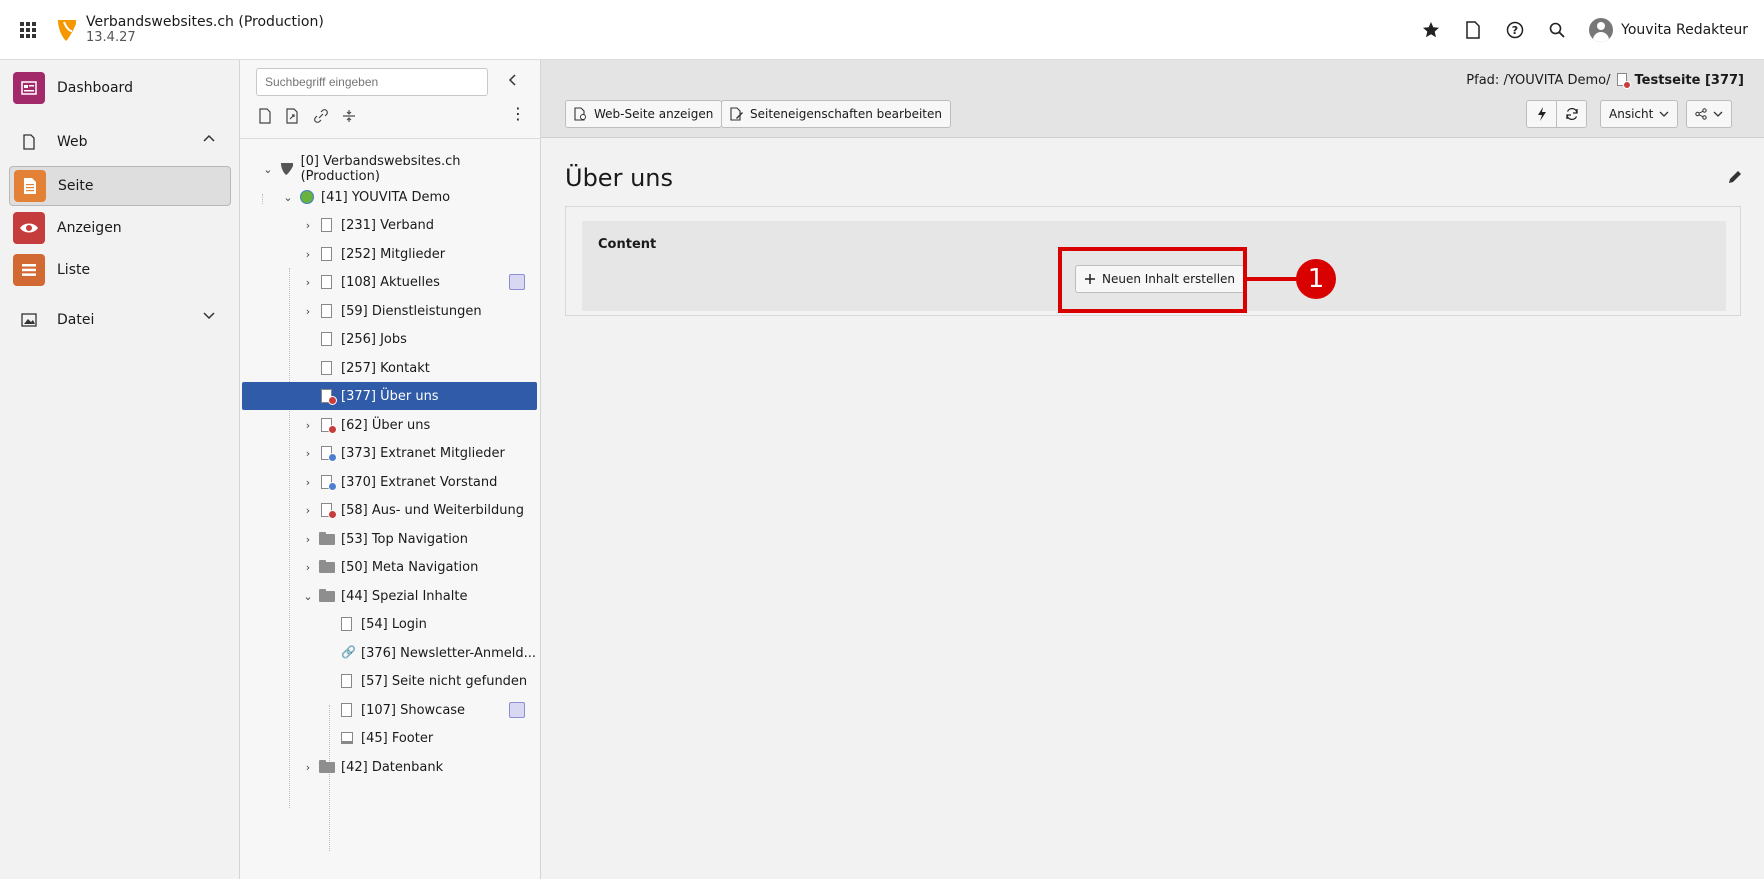  Describe the element at coordinates (619, 178) in the screenshot. I see `page-title: Über uns` at that location.